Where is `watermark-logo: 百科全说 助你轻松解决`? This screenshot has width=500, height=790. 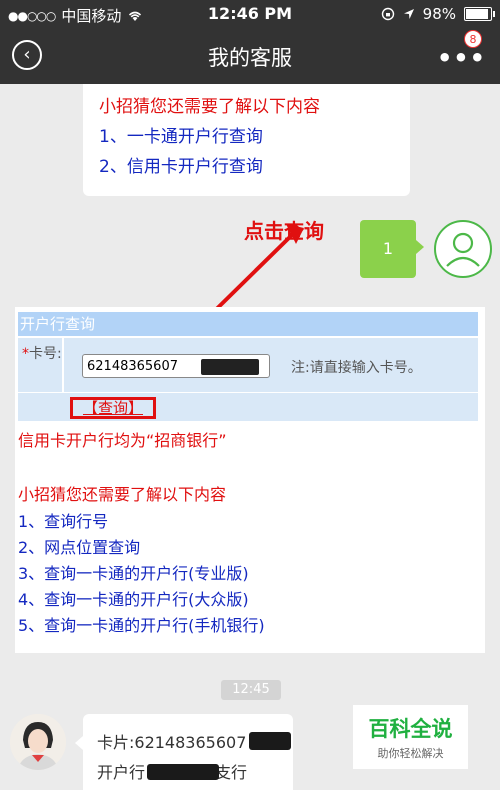 watermark-logo: 百科全说 助你轻松解决 is located at coordinates (410, 737).